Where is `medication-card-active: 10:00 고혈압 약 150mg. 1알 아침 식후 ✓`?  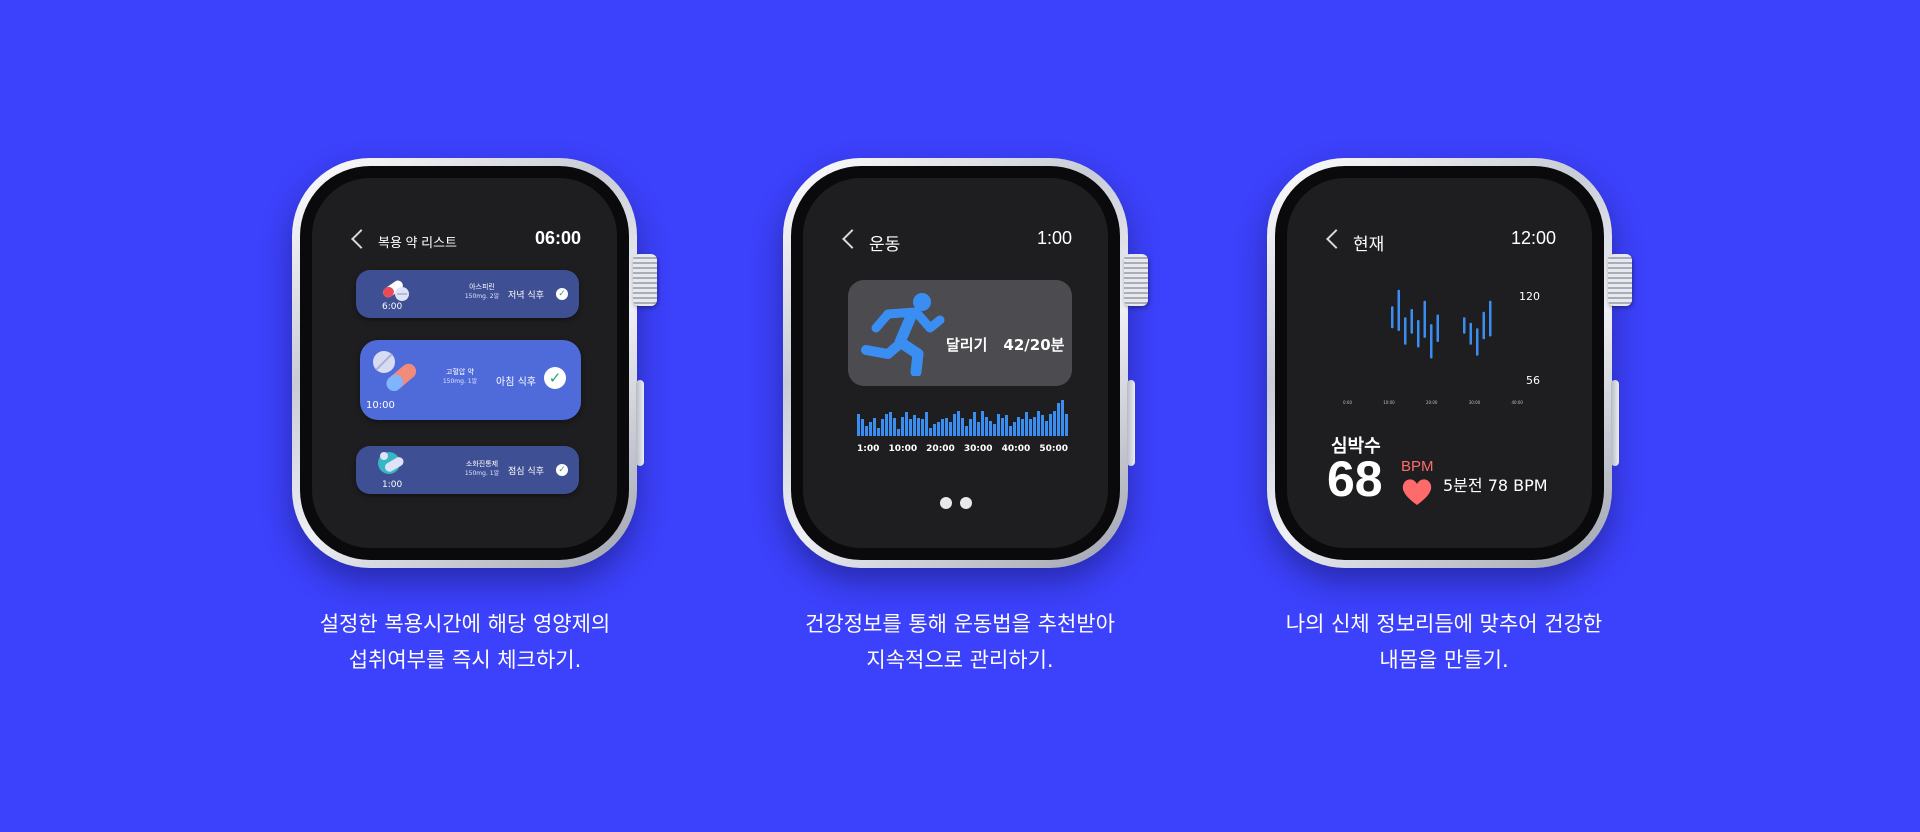
medication-card-active: 10:00 고혈압 약 150mg. 1알 아침 식후 ✓ is located at coordinates (470, 380).